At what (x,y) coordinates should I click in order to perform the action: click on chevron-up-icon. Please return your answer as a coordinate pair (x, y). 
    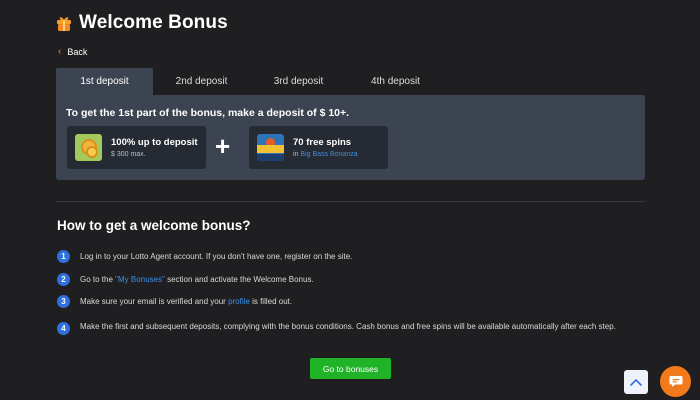
    Looking at the image, I should click on (636, 382).